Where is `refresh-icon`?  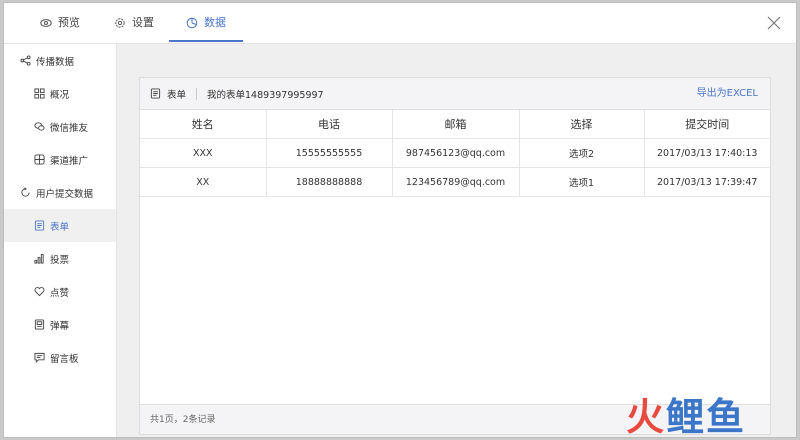
refresh-icon is located at coordinates (25, 192).